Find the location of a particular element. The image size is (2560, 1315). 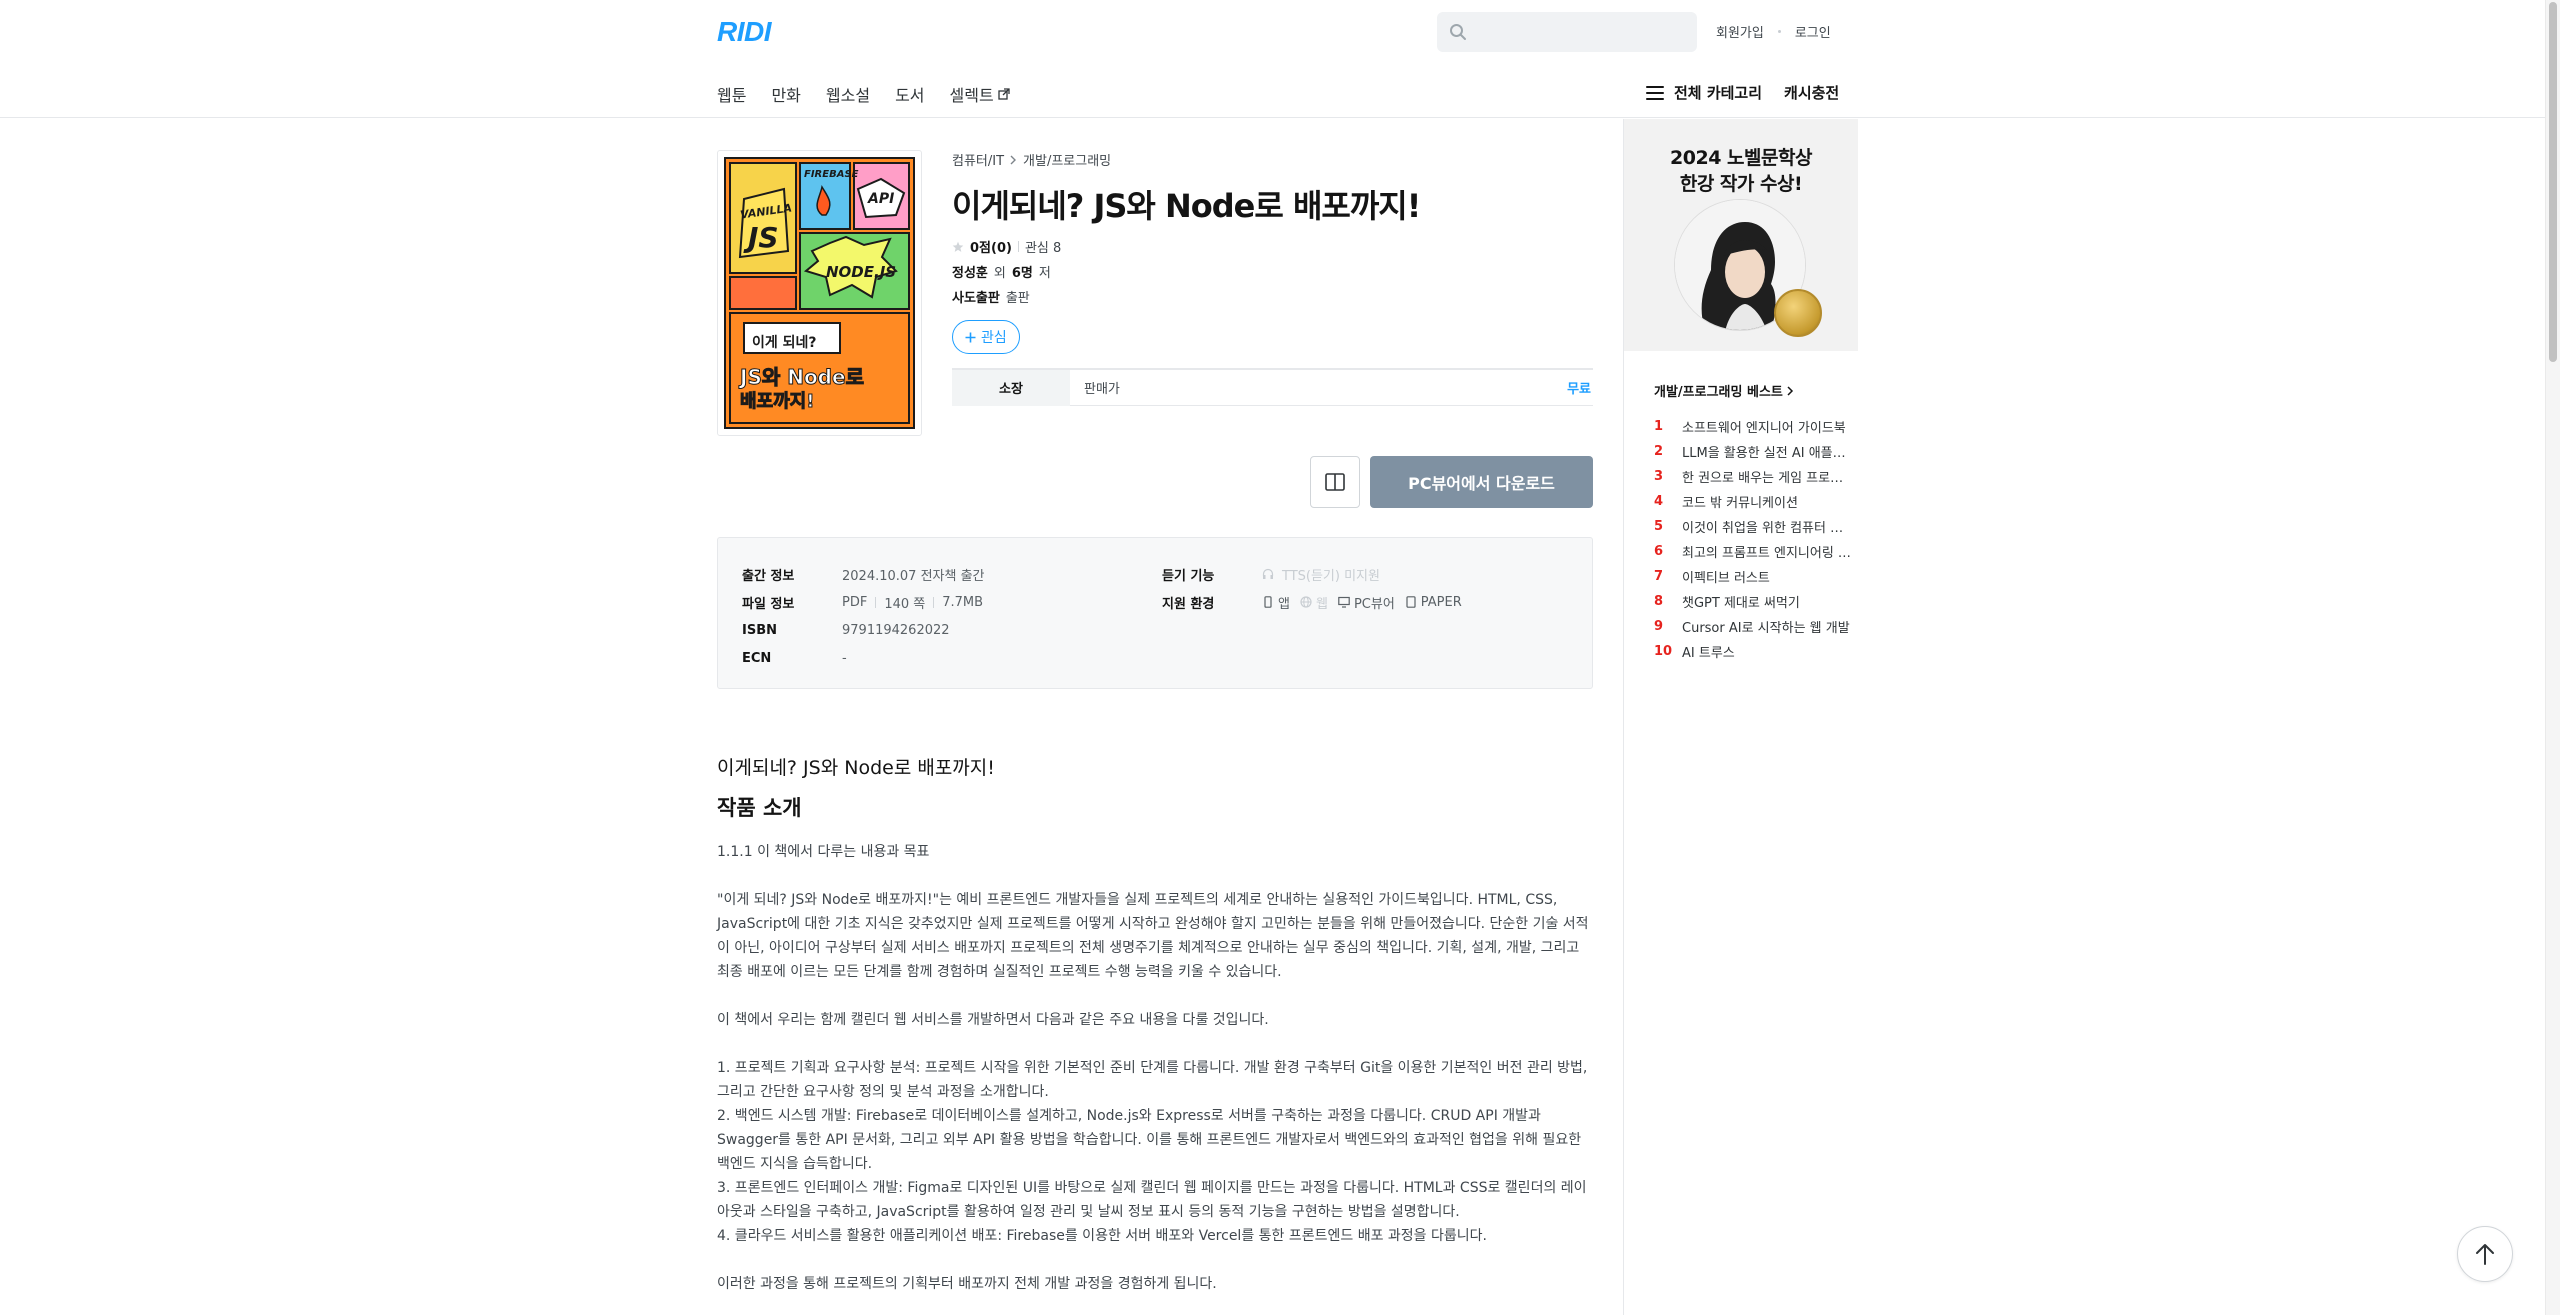

nav-label: 도서 is located at coordinates (910, 95).